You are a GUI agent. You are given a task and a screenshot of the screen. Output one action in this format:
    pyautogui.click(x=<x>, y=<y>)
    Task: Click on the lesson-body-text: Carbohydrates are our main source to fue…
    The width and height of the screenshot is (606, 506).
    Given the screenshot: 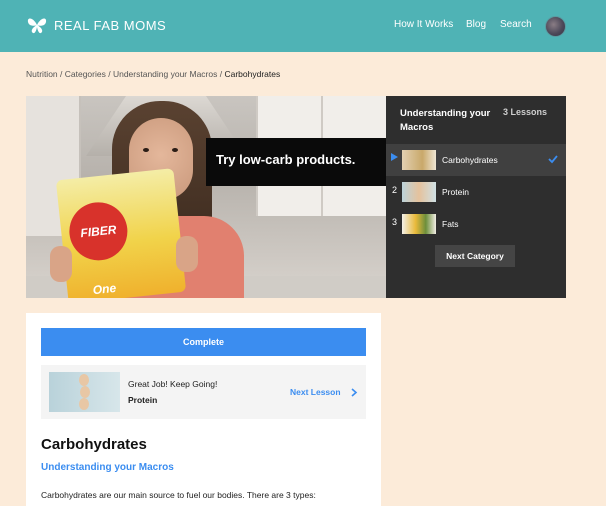 What is the action you would take?
    pyautogui.click(x=178, y=495)
    